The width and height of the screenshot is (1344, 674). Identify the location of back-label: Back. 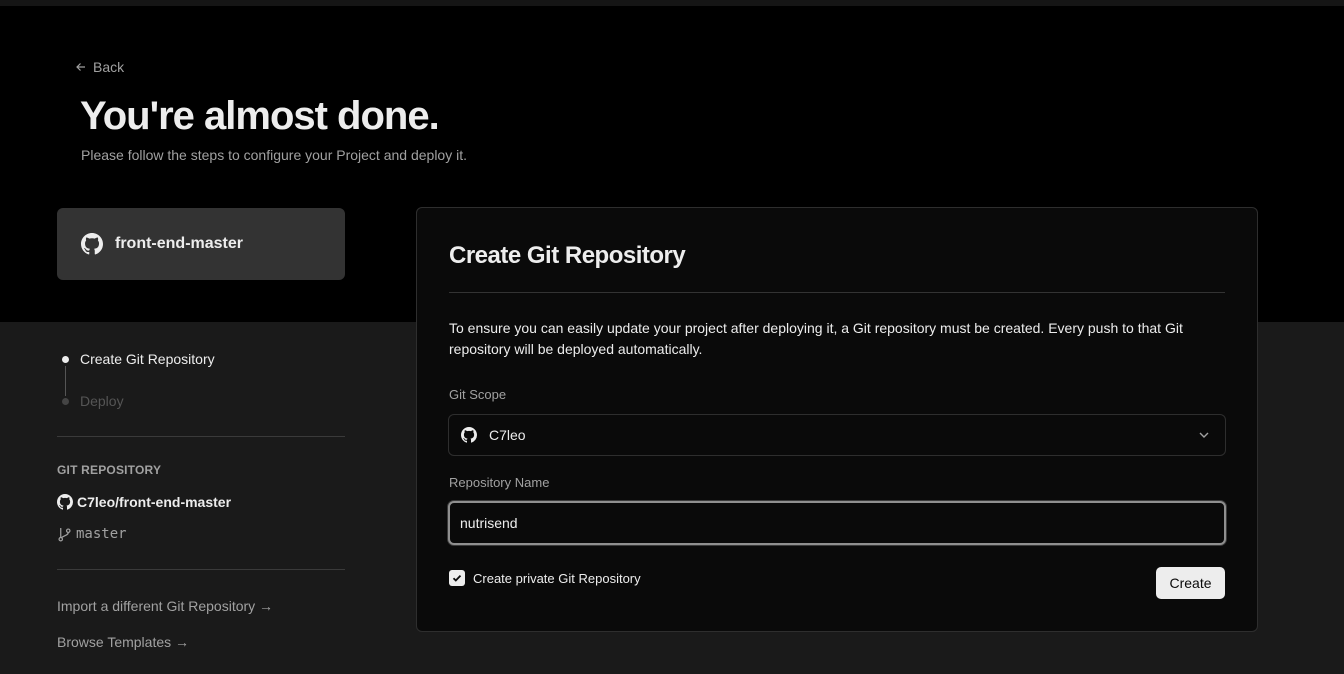
(109, 67).